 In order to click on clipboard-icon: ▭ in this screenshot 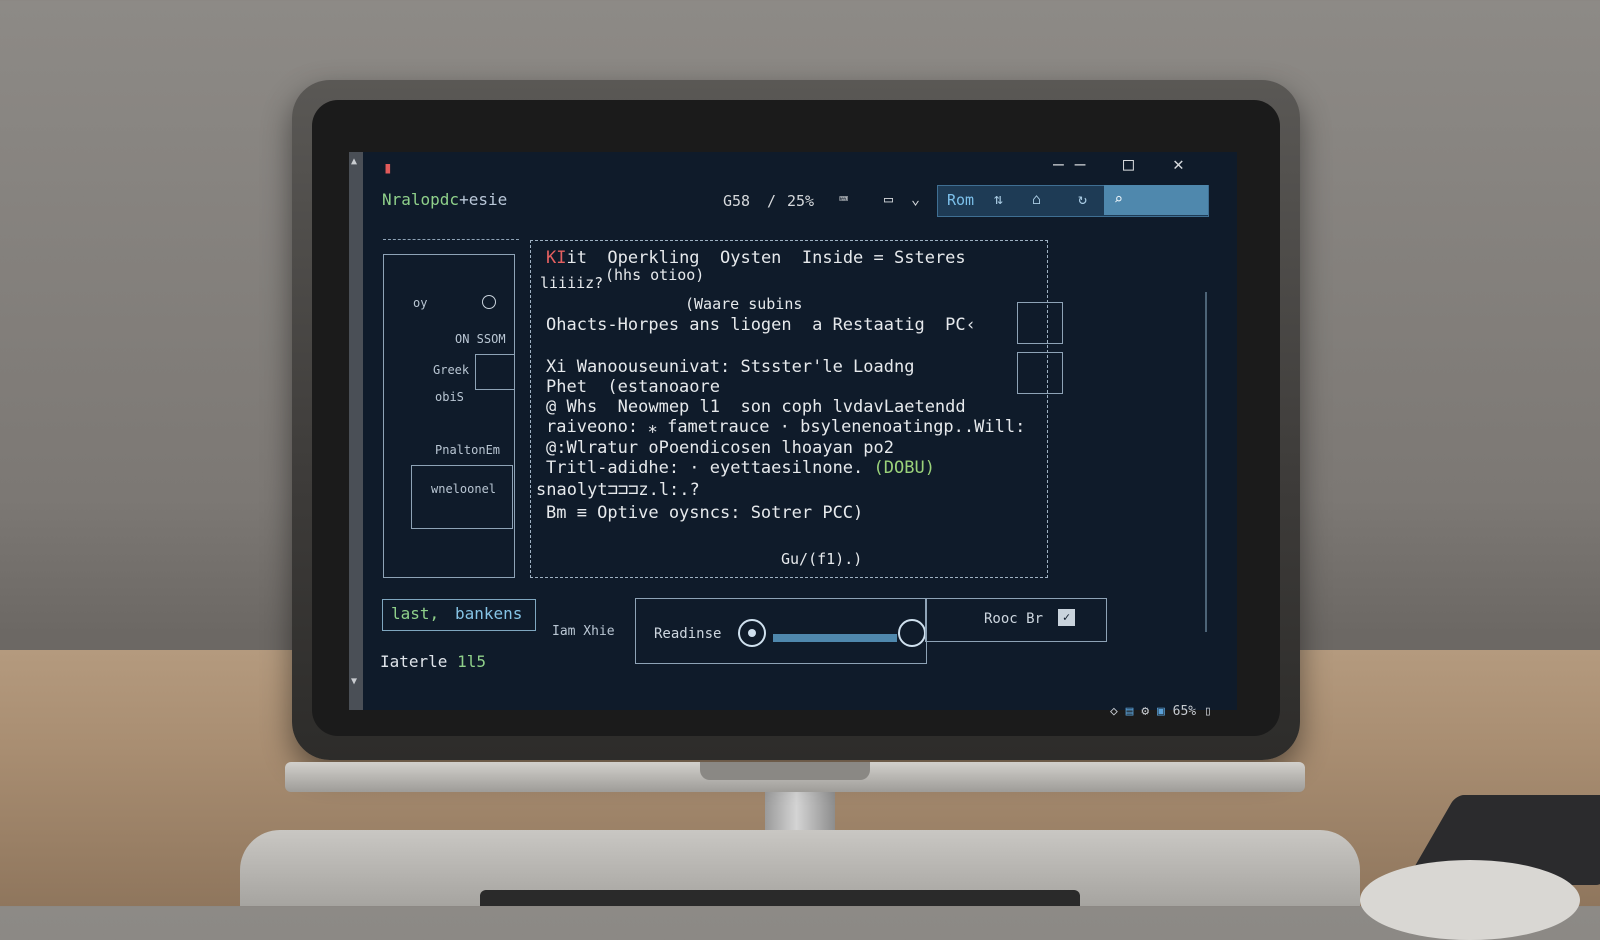, I will do `click(888, 199)`.